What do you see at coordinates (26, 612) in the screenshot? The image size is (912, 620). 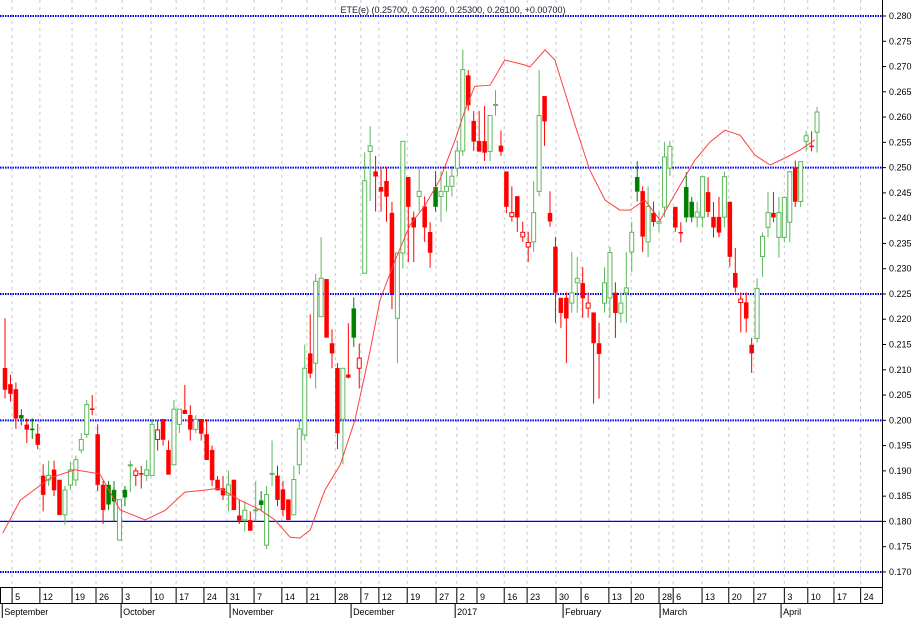 I see `month-label: September` at bounding box center [26, 612].